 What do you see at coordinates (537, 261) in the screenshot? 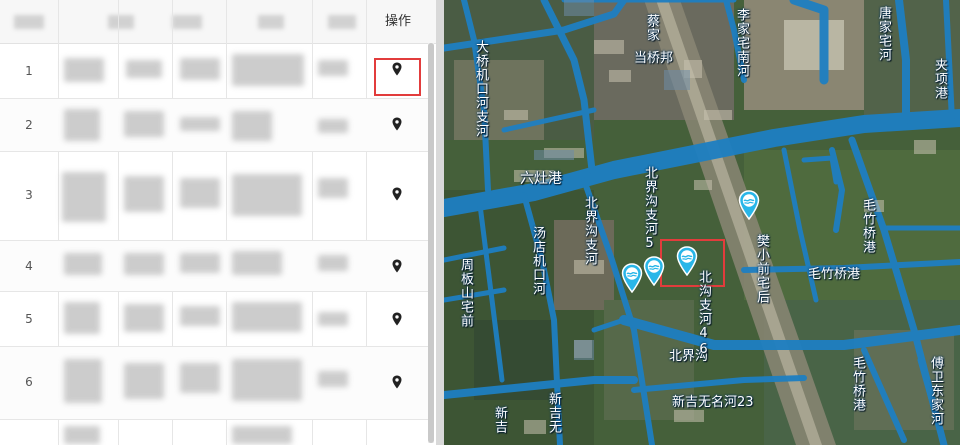
I see `river-label: 汤店机口河` at bounding box center [537, 261].